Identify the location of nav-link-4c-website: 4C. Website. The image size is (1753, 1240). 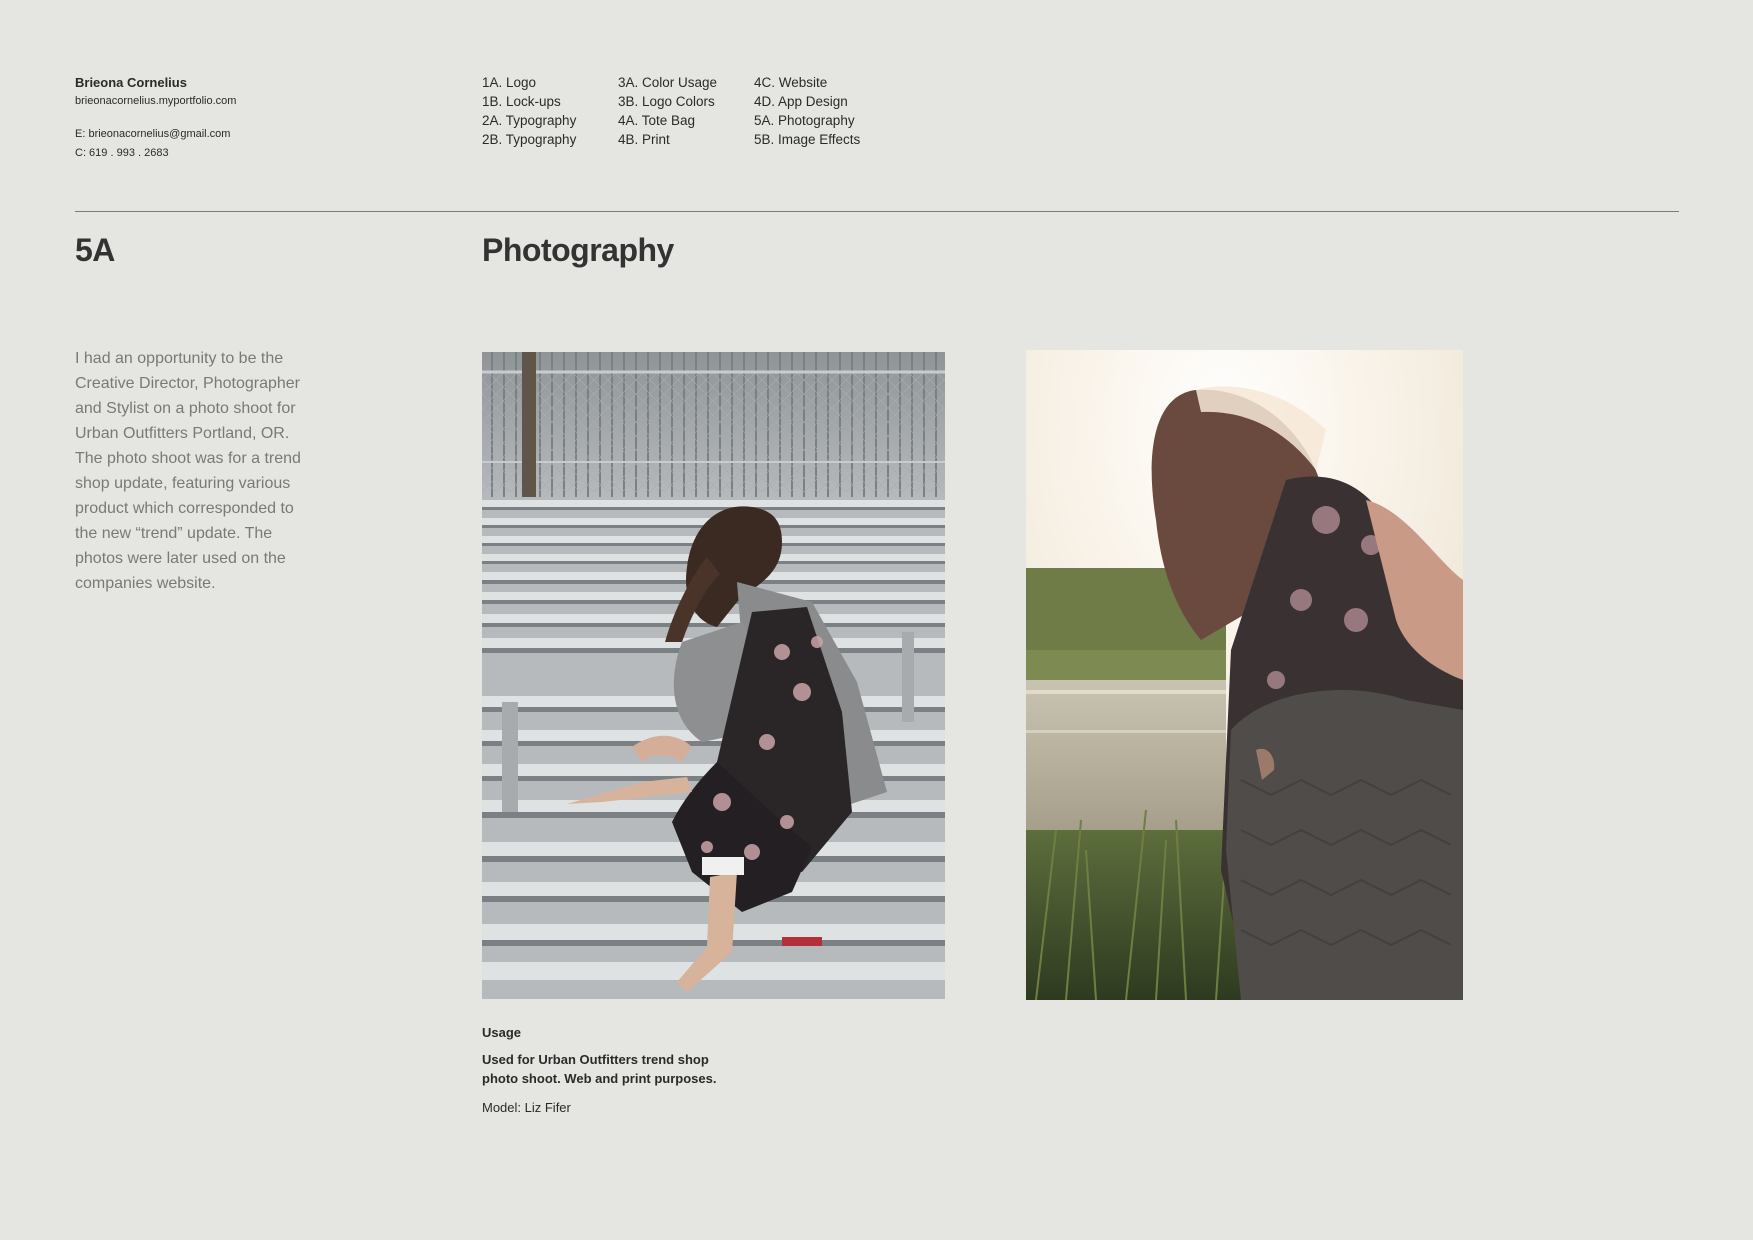
(807, 82).